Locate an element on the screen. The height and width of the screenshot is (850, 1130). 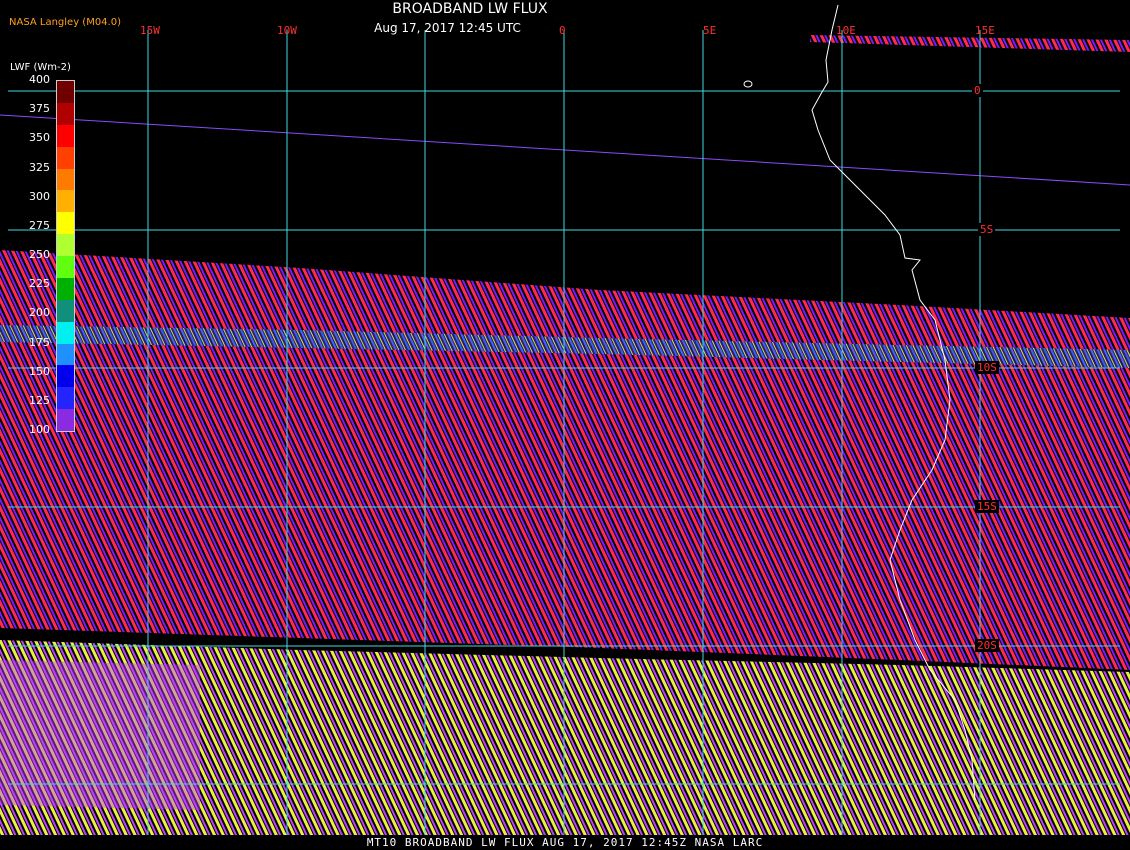
lon-label-10w: 10W is located at coordinates (287, 30).